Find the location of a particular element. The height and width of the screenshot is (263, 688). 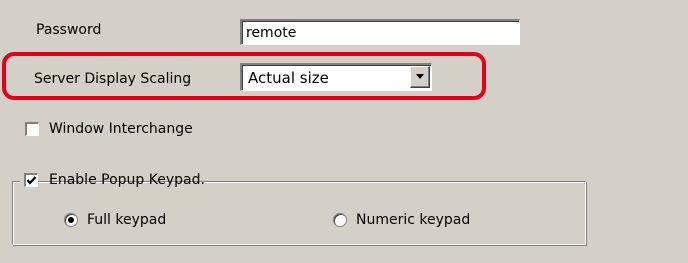

window-interchange-checkbox is located at coordinates (32, 129).